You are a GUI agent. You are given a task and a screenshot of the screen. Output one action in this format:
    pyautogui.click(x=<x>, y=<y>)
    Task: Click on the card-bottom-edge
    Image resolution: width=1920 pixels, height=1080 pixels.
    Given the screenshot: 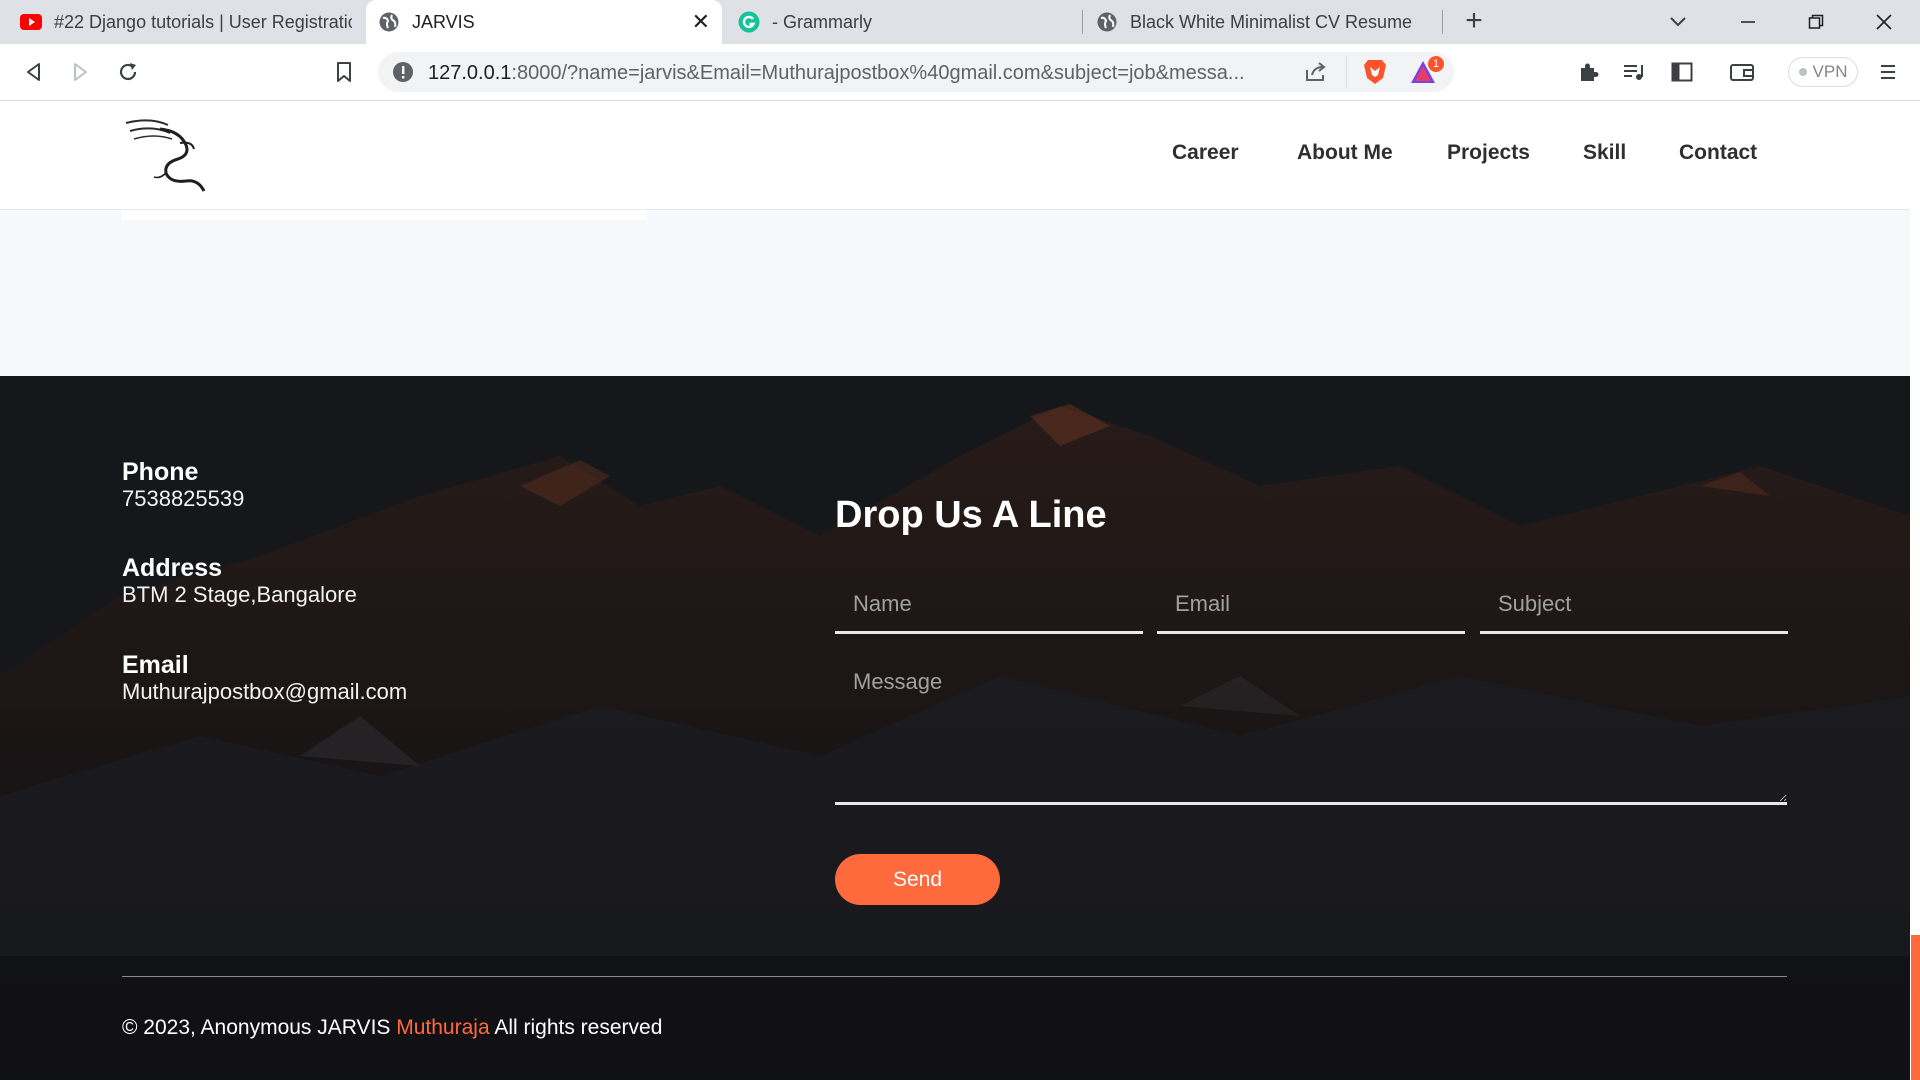 What is the action you would take?
    pyautogui.click(x=384, y=215)
    